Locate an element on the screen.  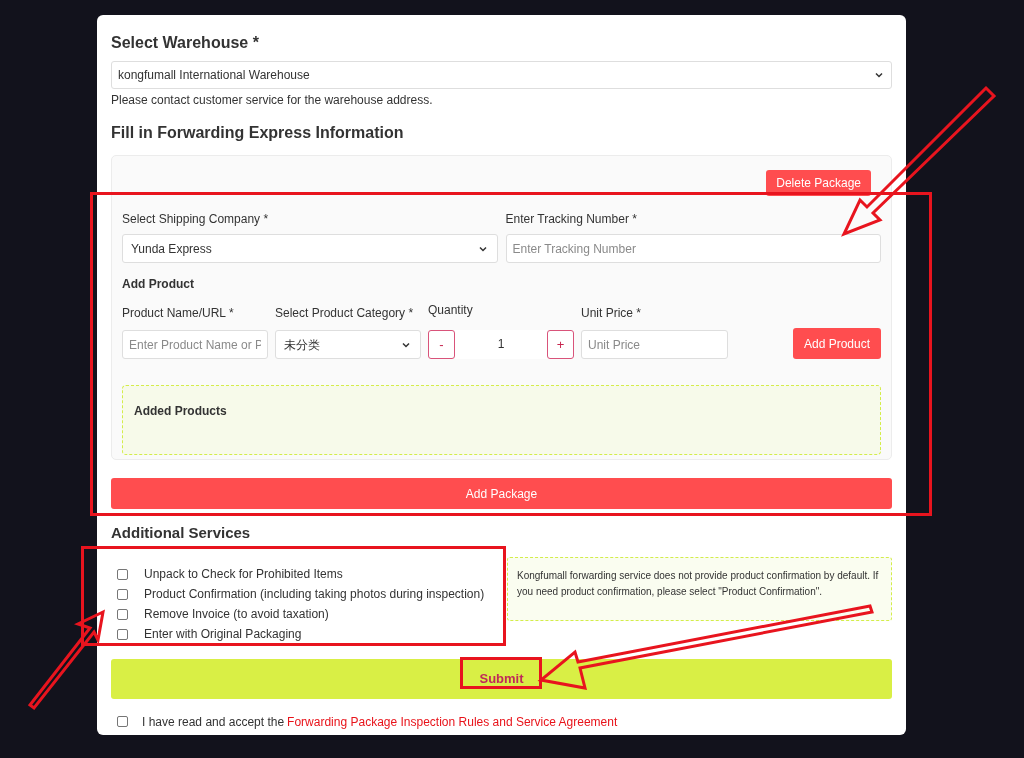
option-label: Product Confirmation (including taking photos during inspection) is located at coordinates (314, 594).